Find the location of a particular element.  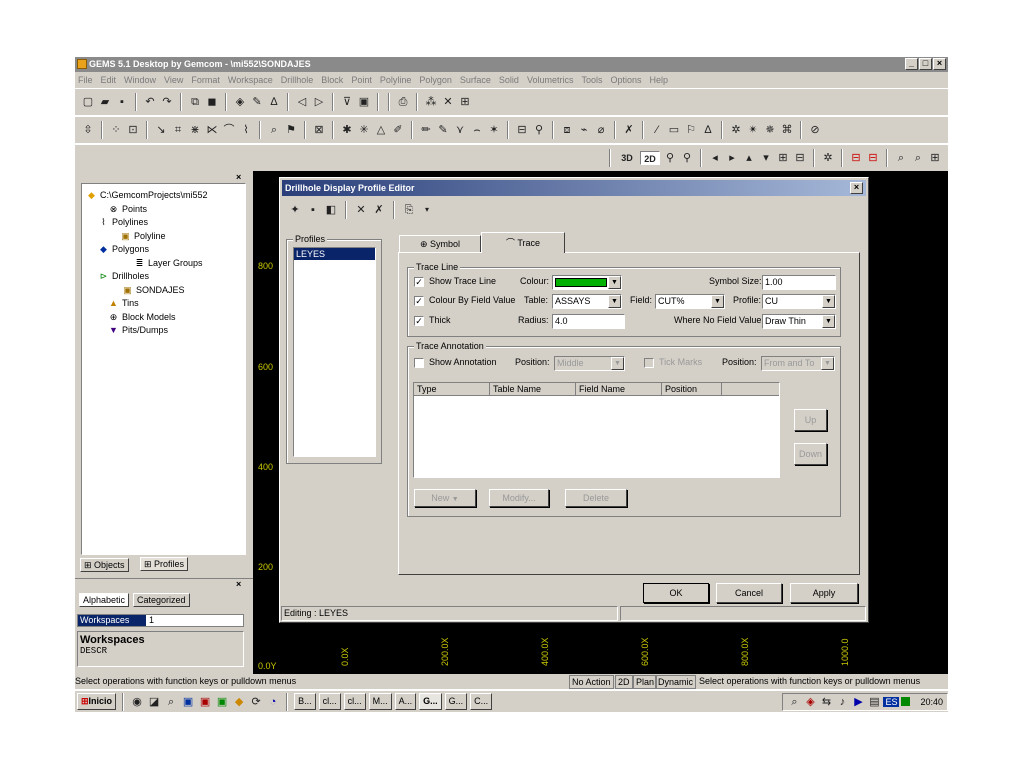

split-icon: ⋉ is located at coordinates (212, 130).